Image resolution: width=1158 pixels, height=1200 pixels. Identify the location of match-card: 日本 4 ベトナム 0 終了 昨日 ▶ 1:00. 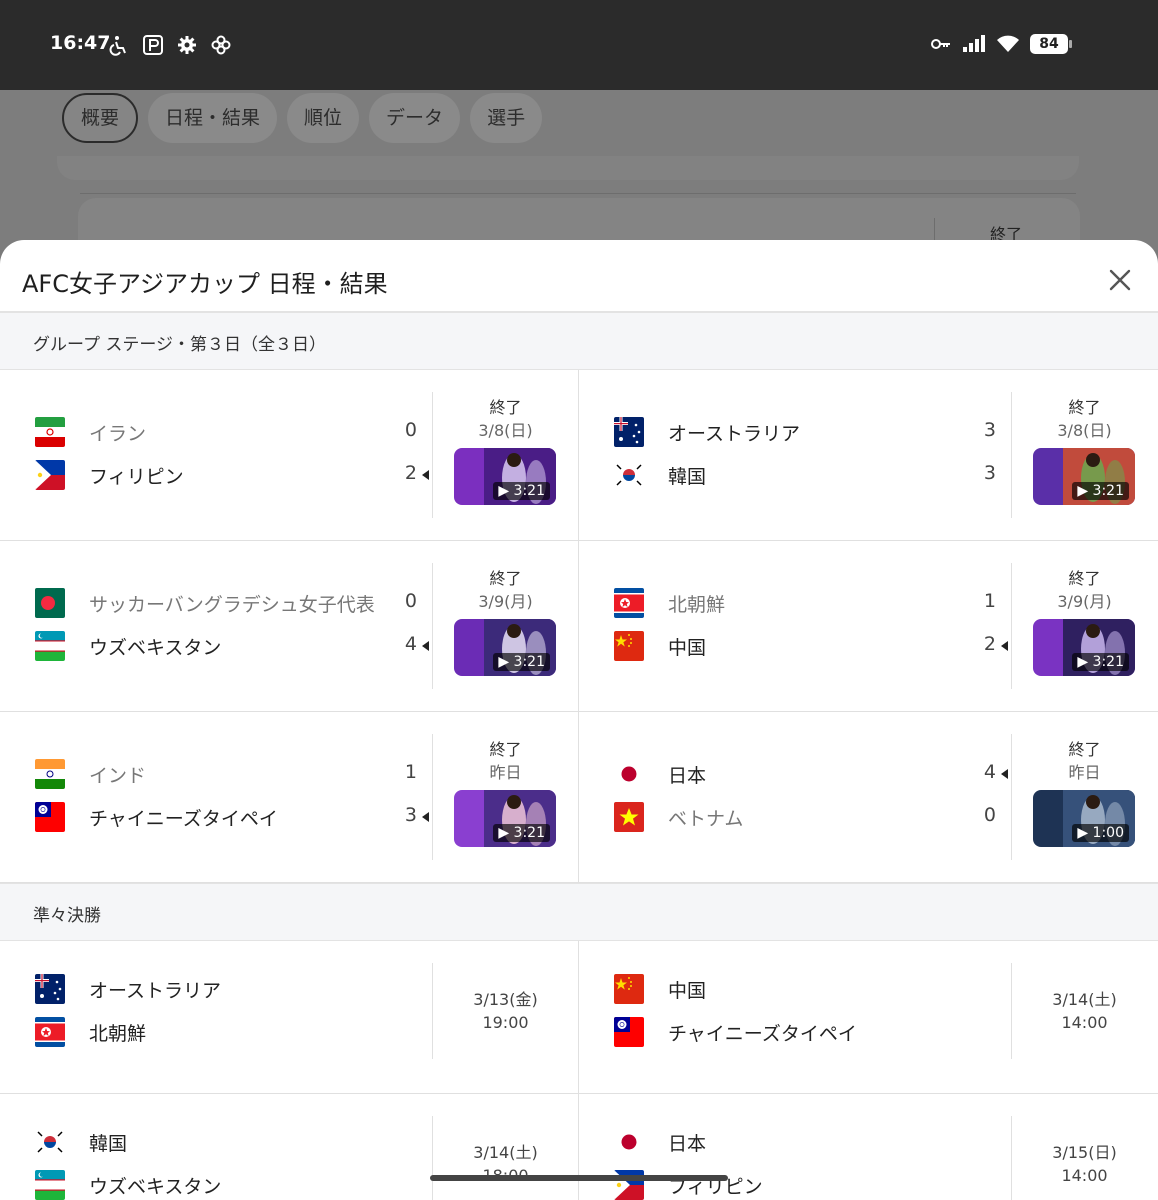
(868, 797).